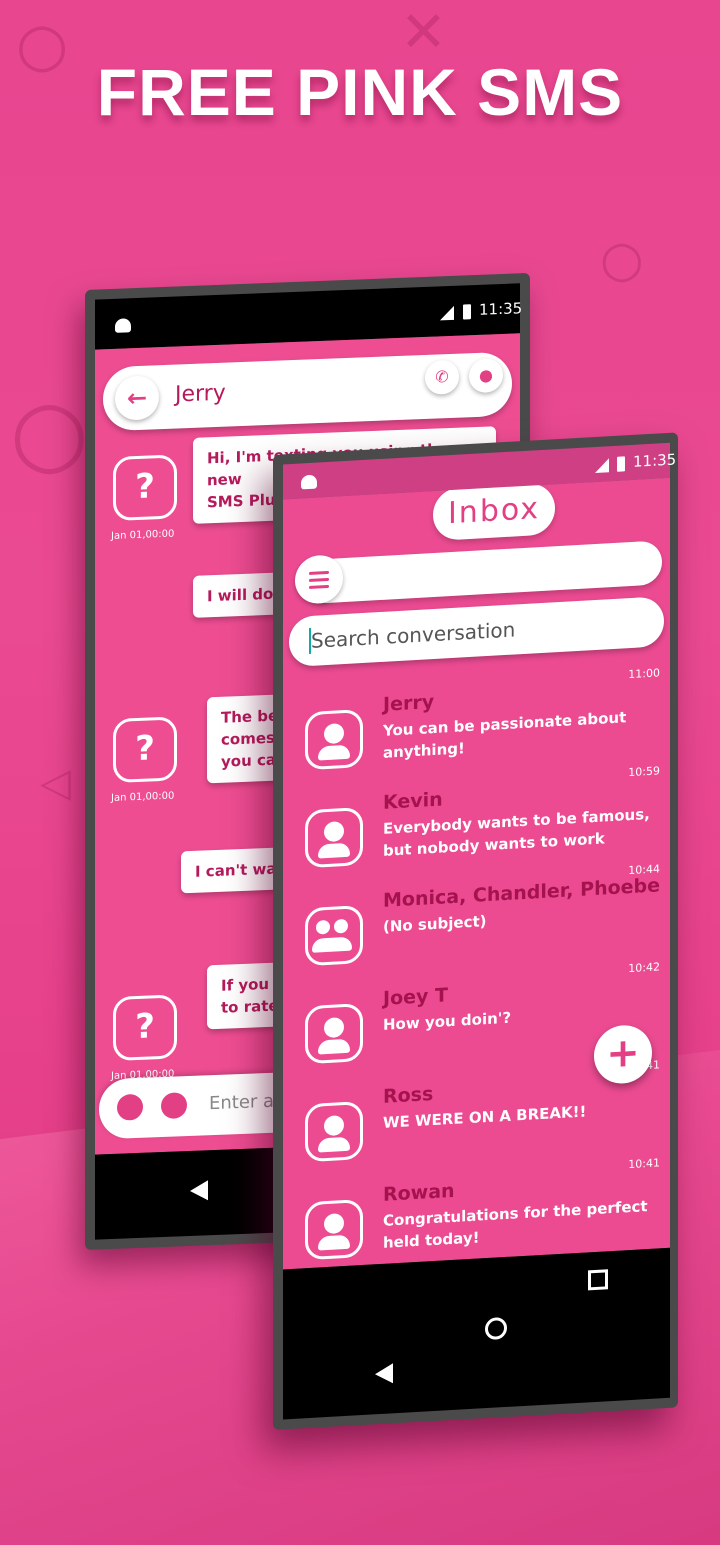 Image resolution: width=720 pixels, height=1545 pixels. What do you see at coordinates (494, 512) in the screenshot?
I see `inbox-title: Inbox` at bounding box center [494, 512].